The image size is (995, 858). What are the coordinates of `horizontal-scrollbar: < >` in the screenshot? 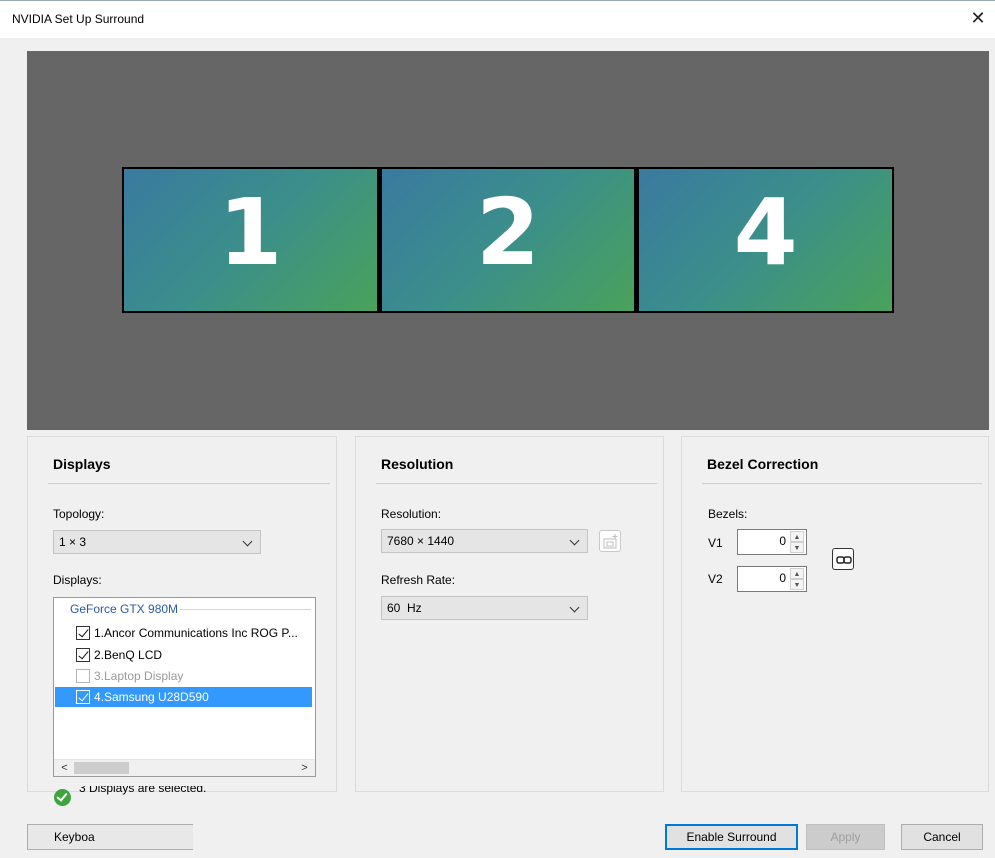 It's located at (184, 767).